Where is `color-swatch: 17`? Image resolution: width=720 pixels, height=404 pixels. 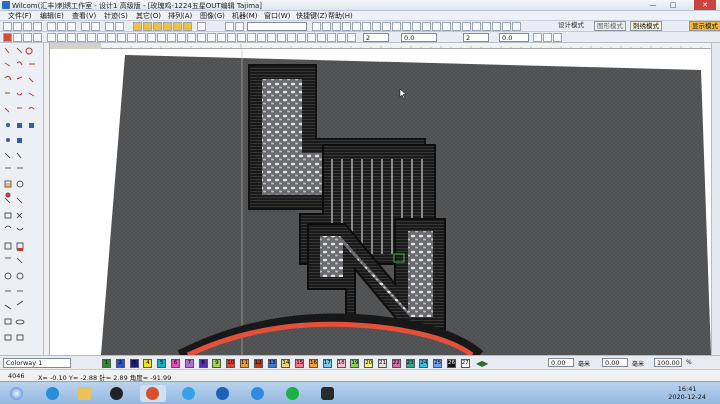 color-swatch: 17 is located at coordinates (327, 363).